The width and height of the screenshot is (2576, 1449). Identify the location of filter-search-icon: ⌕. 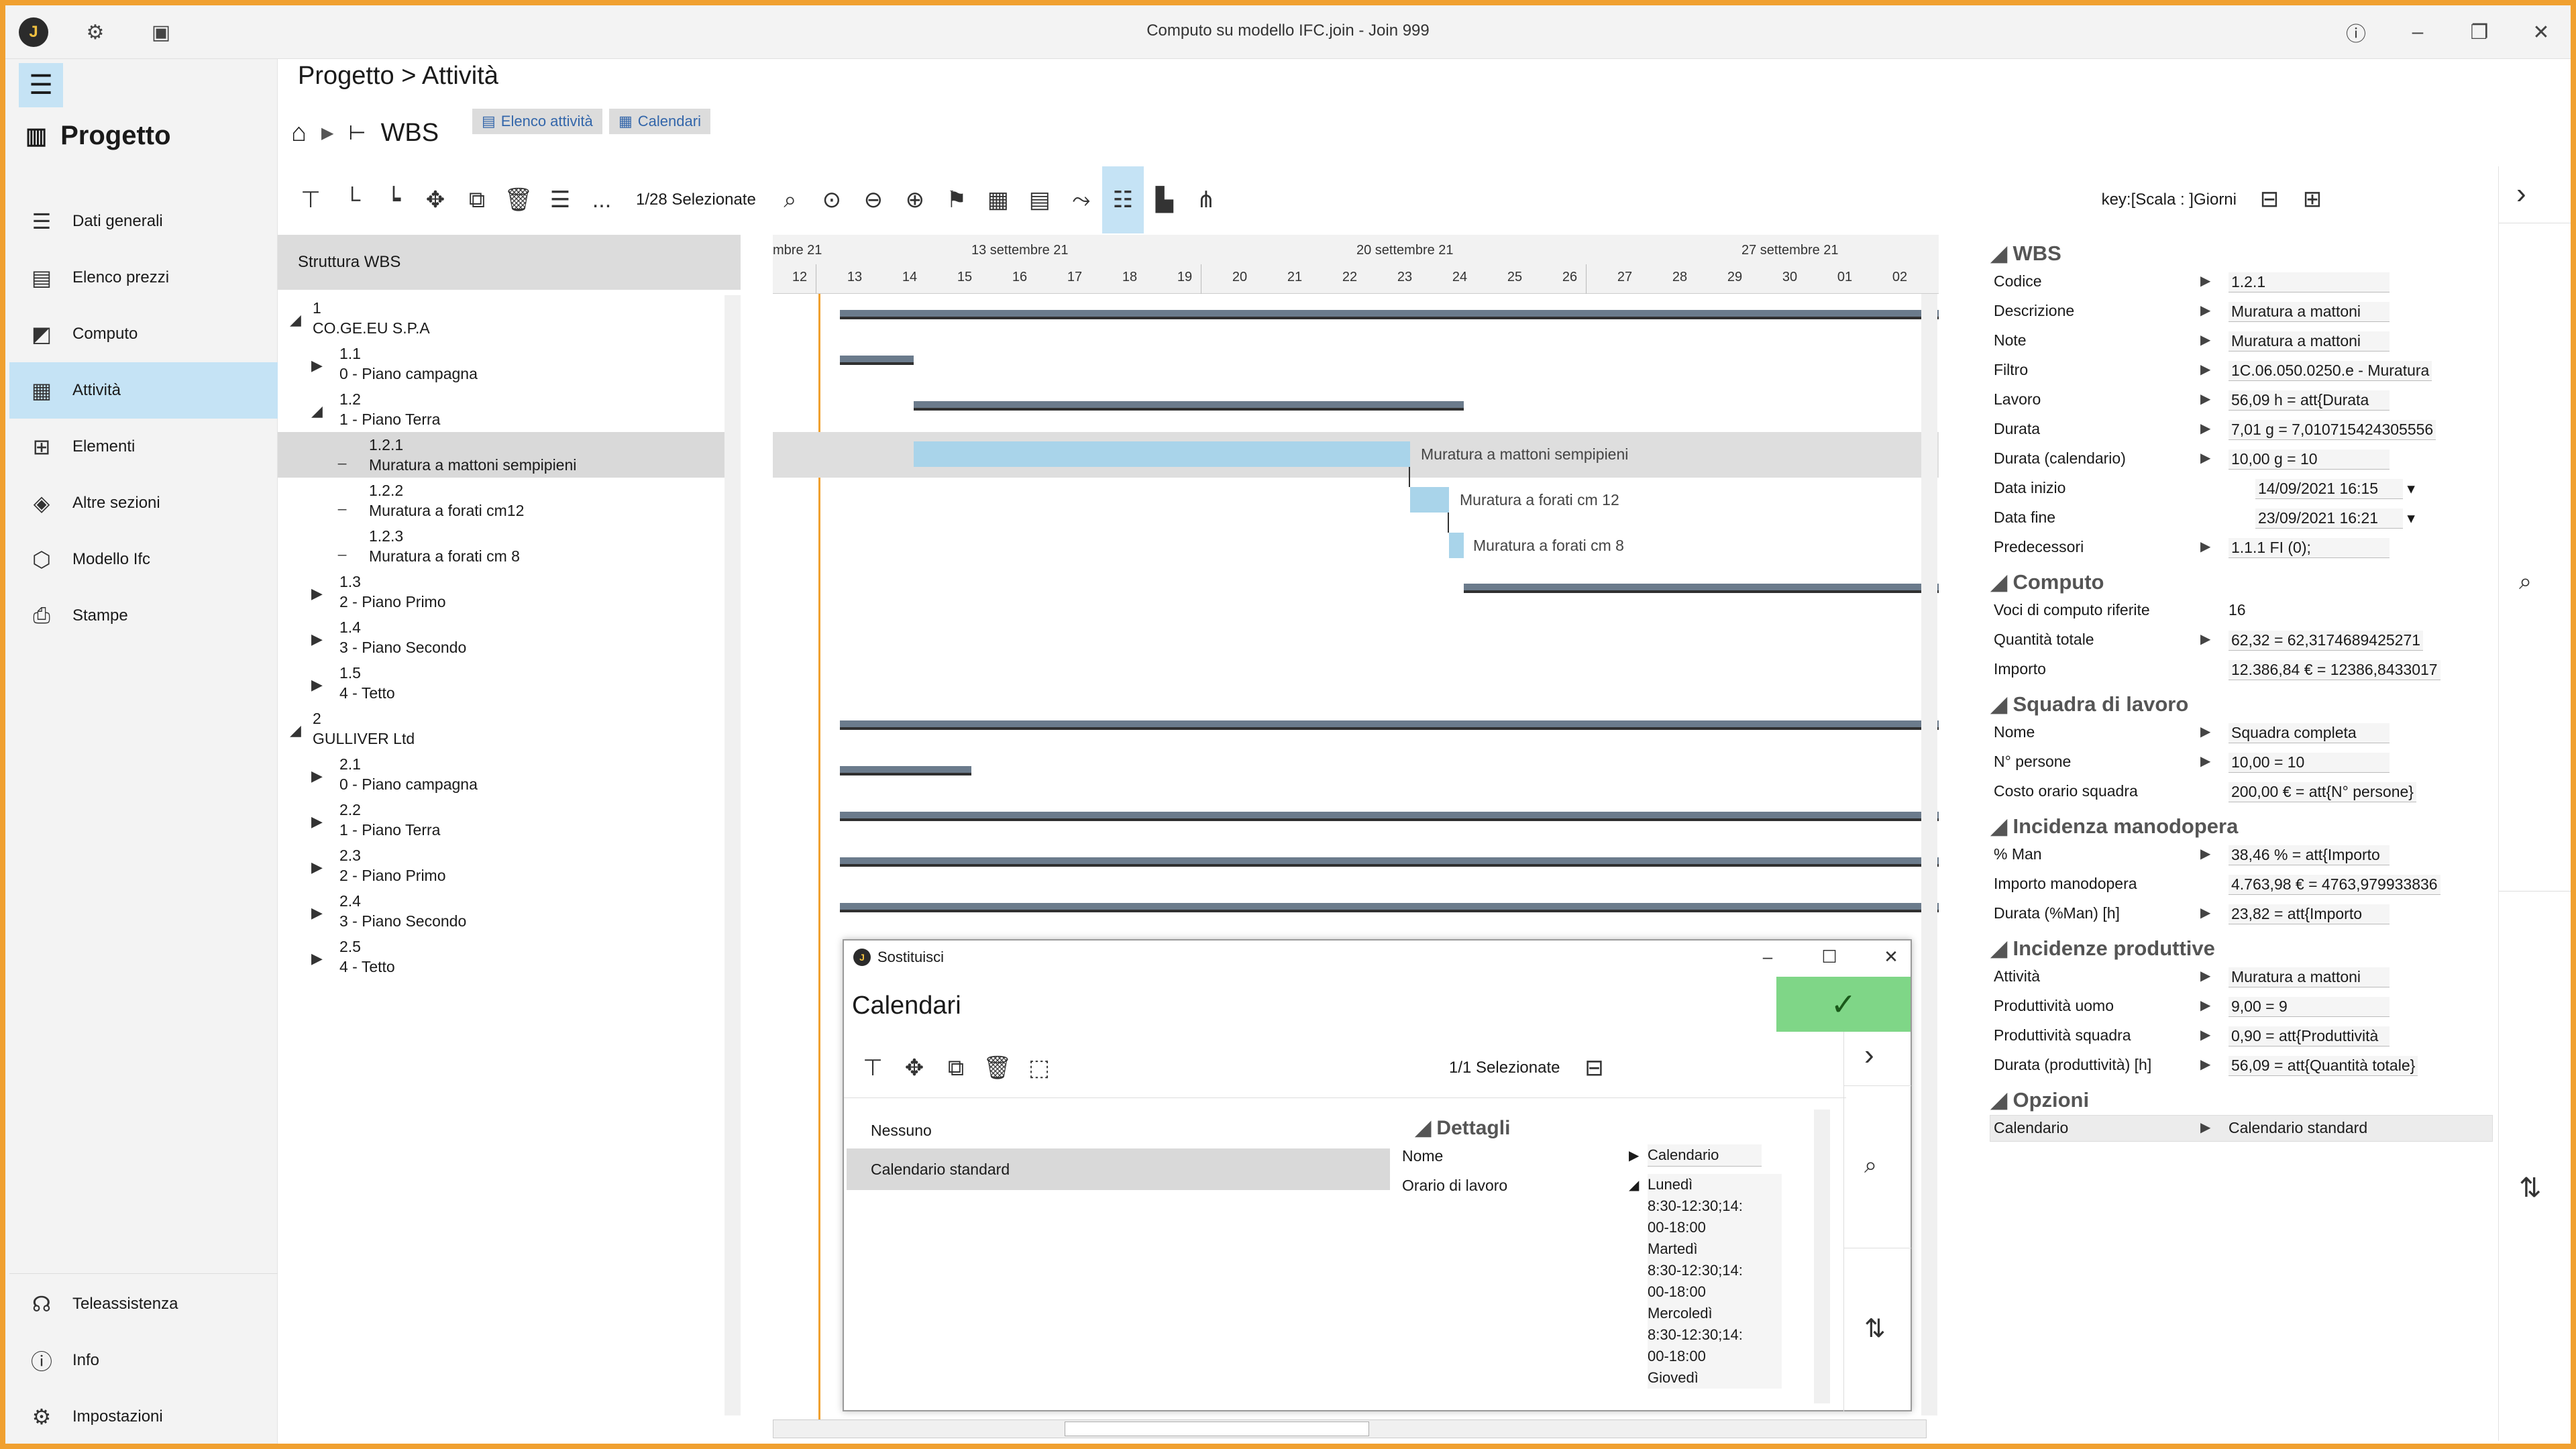
(2525, 582).